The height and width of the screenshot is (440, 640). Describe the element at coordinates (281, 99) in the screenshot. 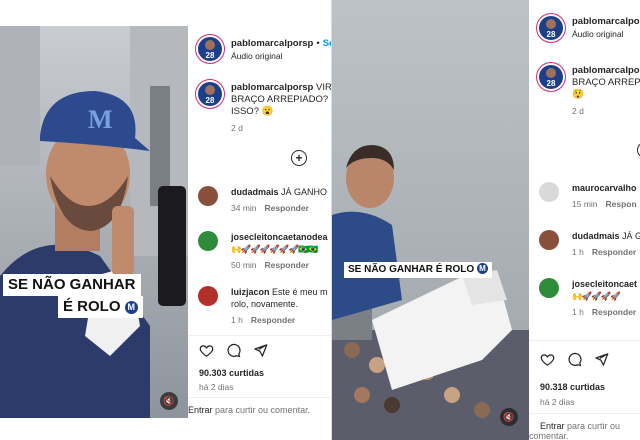

I see `caption-line-2: BRAÇO ARREPIADO? C` at that location.